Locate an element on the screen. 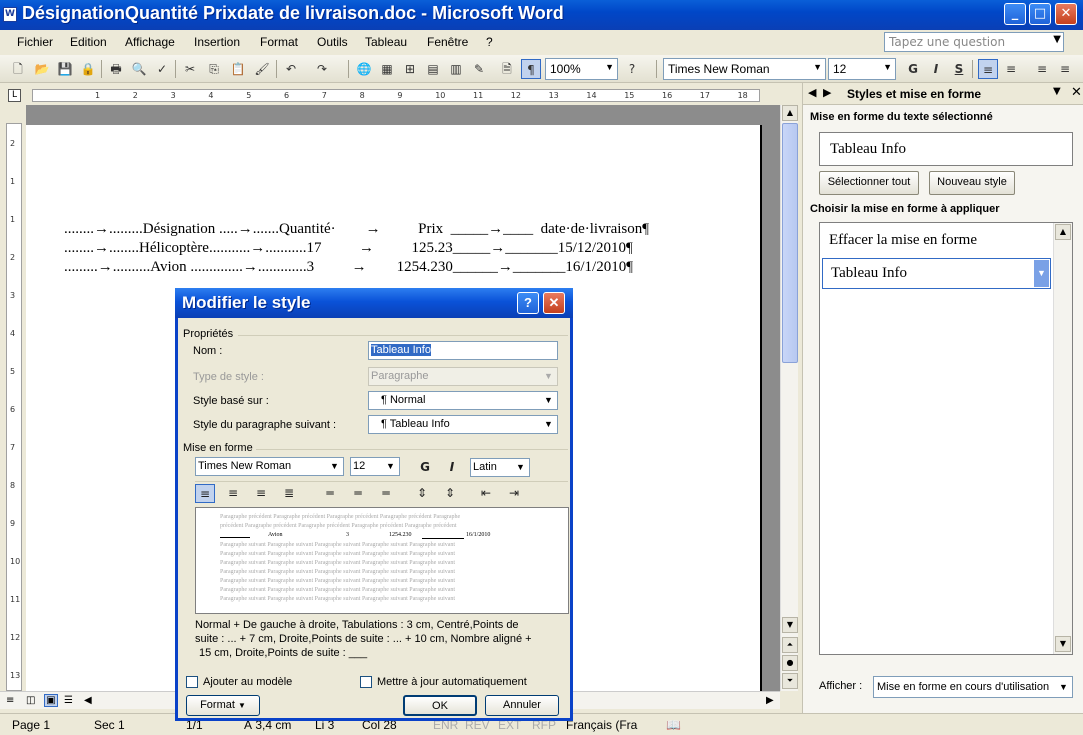  add-to-template-checkbox is located at coordinates (192, 682).